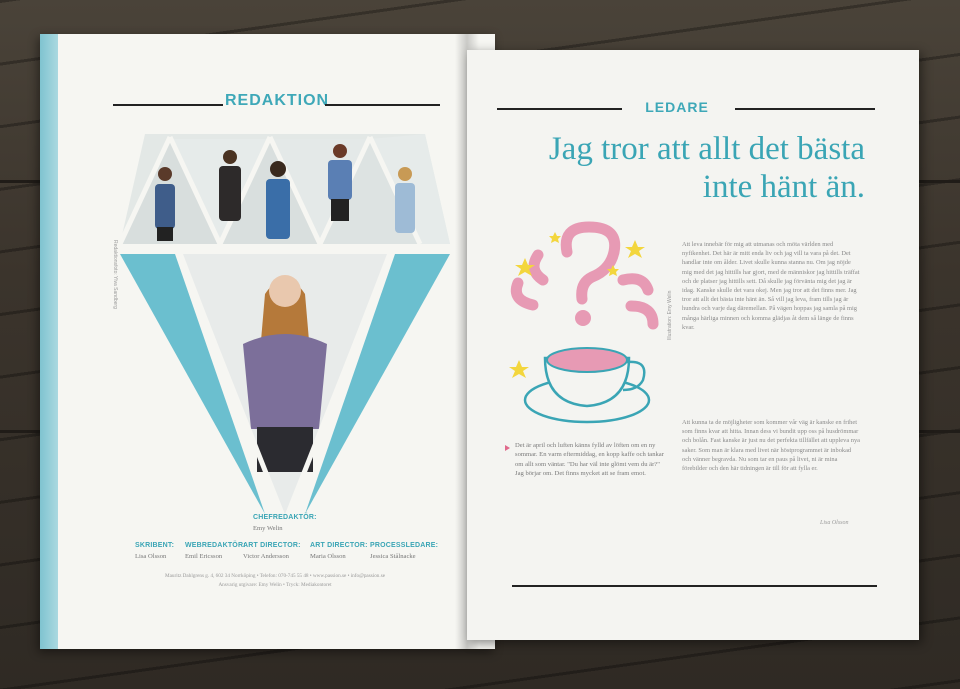 The height and width of the screenshot is (689, 960). I want to click on signature: Lisa Olsson, so click(834, 523).